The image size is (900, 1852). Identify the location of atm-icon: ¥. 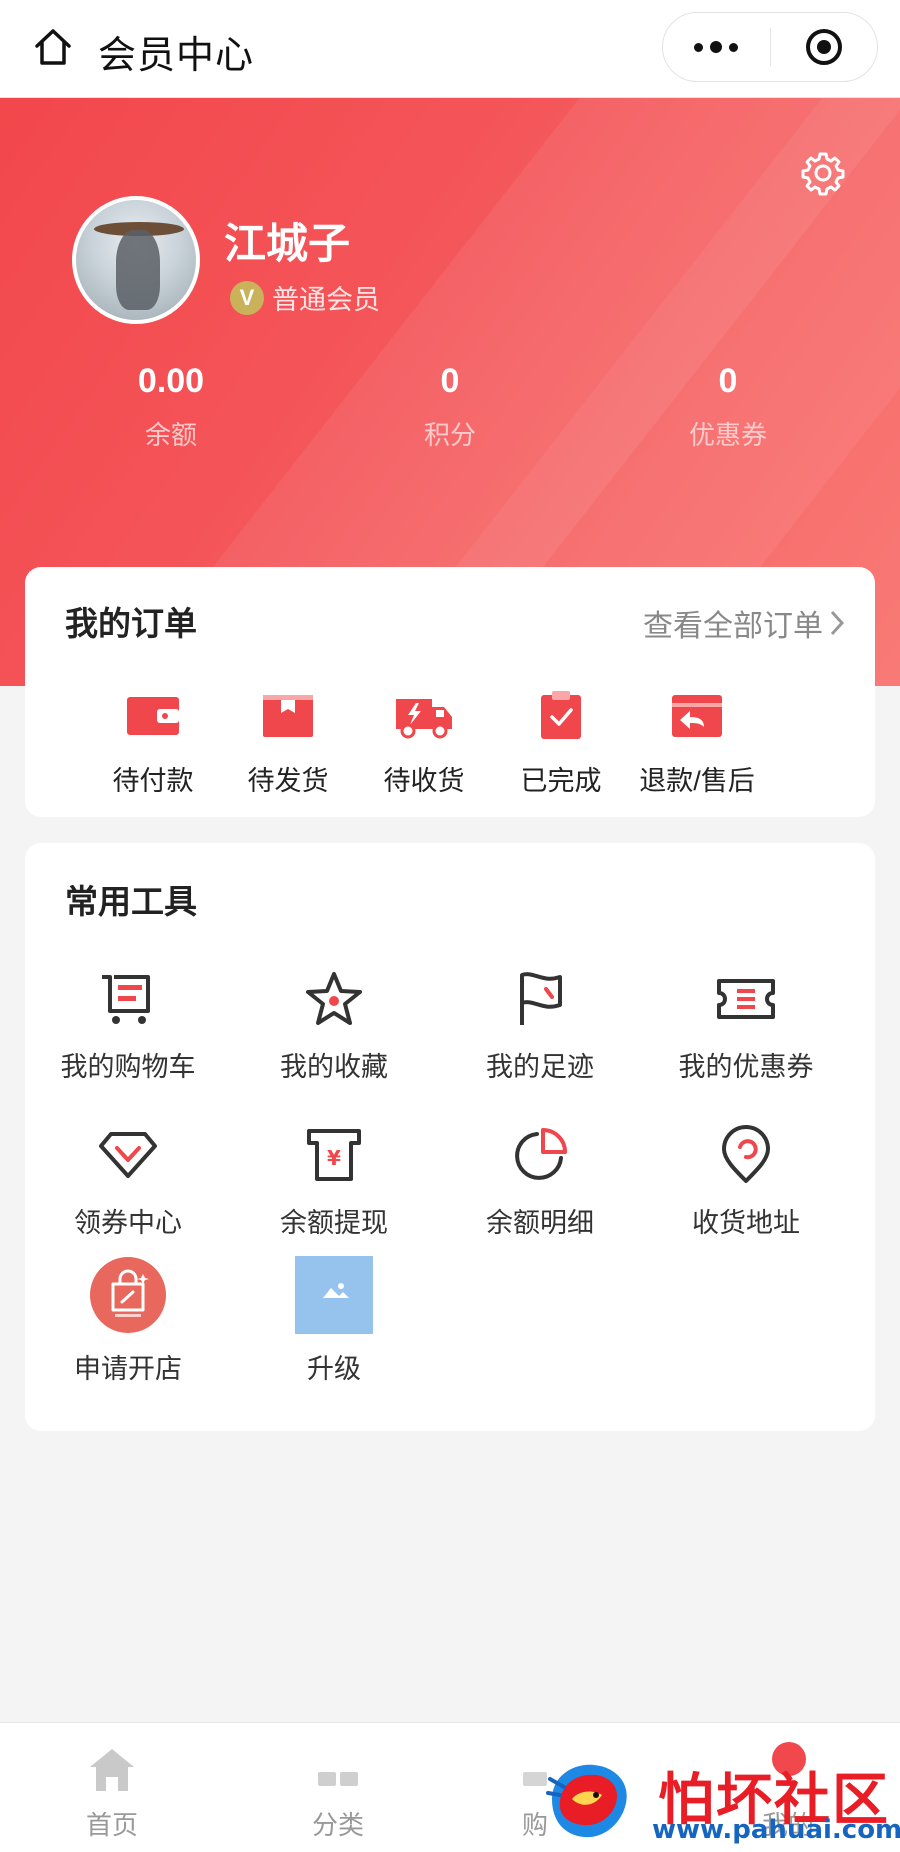
(334, 1155).